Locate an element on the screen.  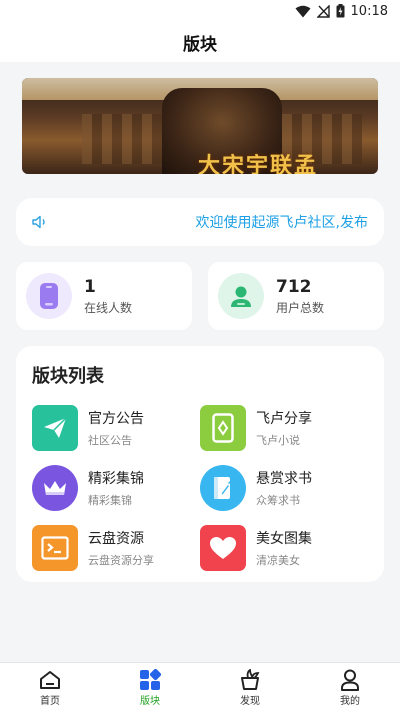
board-item-gallery: 美女图集 清凉美女 is located at coordinates (284, 548).